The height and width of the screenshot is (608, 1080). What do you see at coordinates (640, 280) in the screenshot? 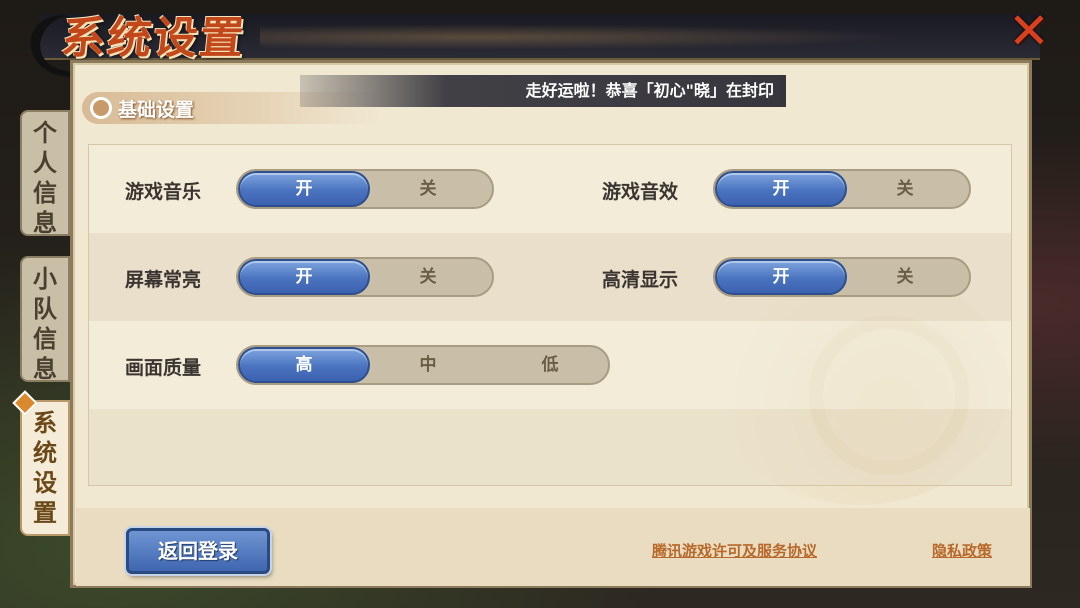
I see `hd-display-label: 高清显示` at bounding box center [640, 280].